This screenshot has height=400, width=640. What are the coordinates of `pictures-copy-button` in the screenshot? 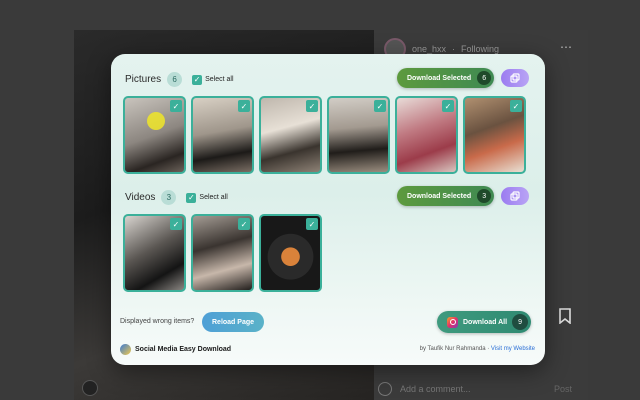 It's located at (515, 78).